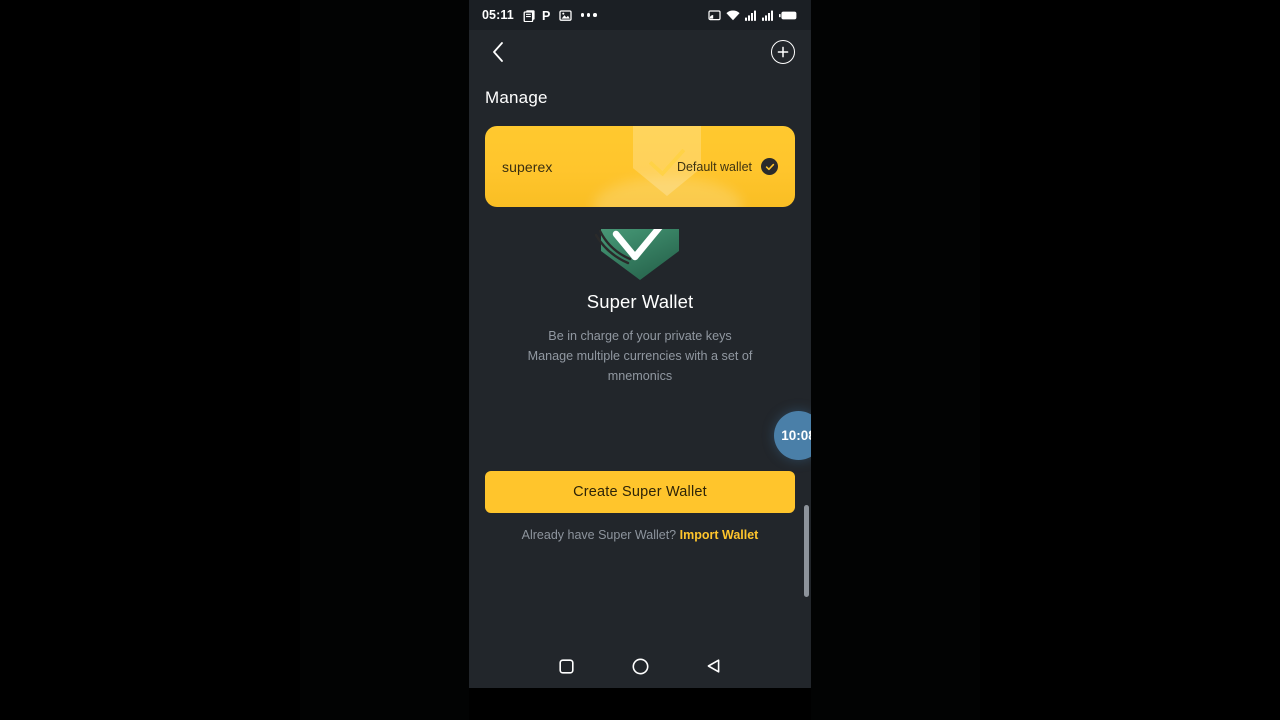 The image size is (1280, 720). I want to click on app-bar, so click(640, 52).